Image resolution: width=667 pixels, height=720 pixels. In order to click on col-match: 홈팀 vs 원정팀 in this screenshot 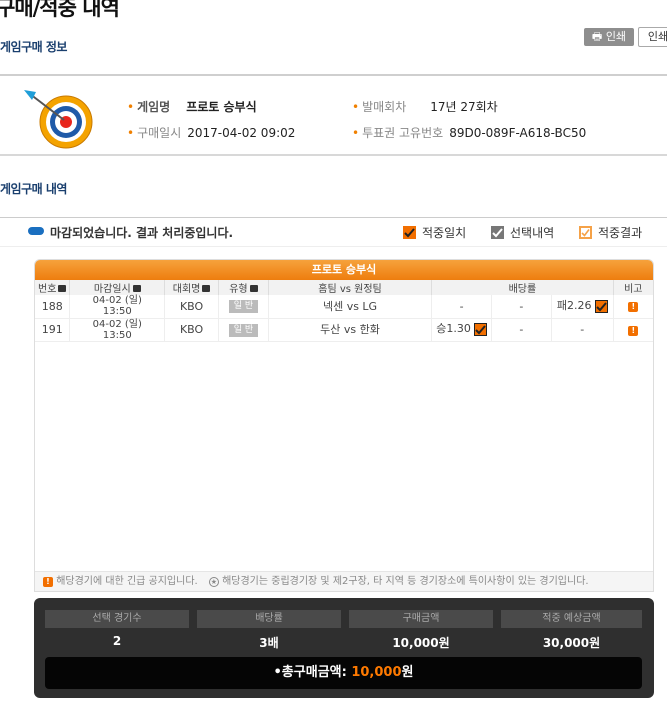, I will do `click(350, 287)`.